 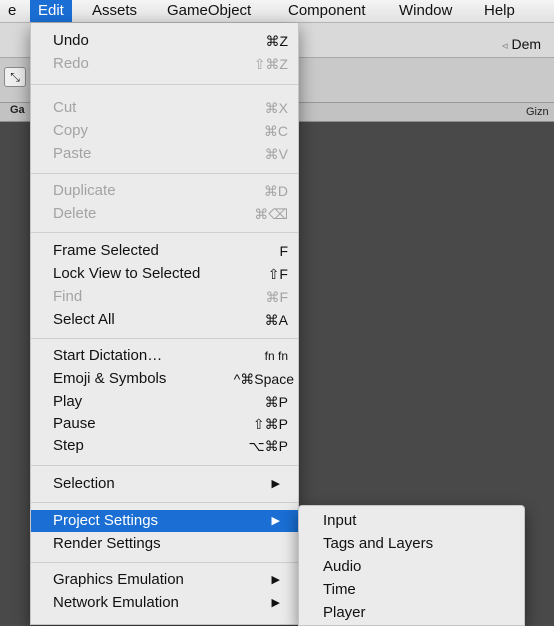 What do you see at coordinates (209, 11) in the screenshot?
I see `menubar-item-gameobject: GameObject` at bounding box center [209, 11].